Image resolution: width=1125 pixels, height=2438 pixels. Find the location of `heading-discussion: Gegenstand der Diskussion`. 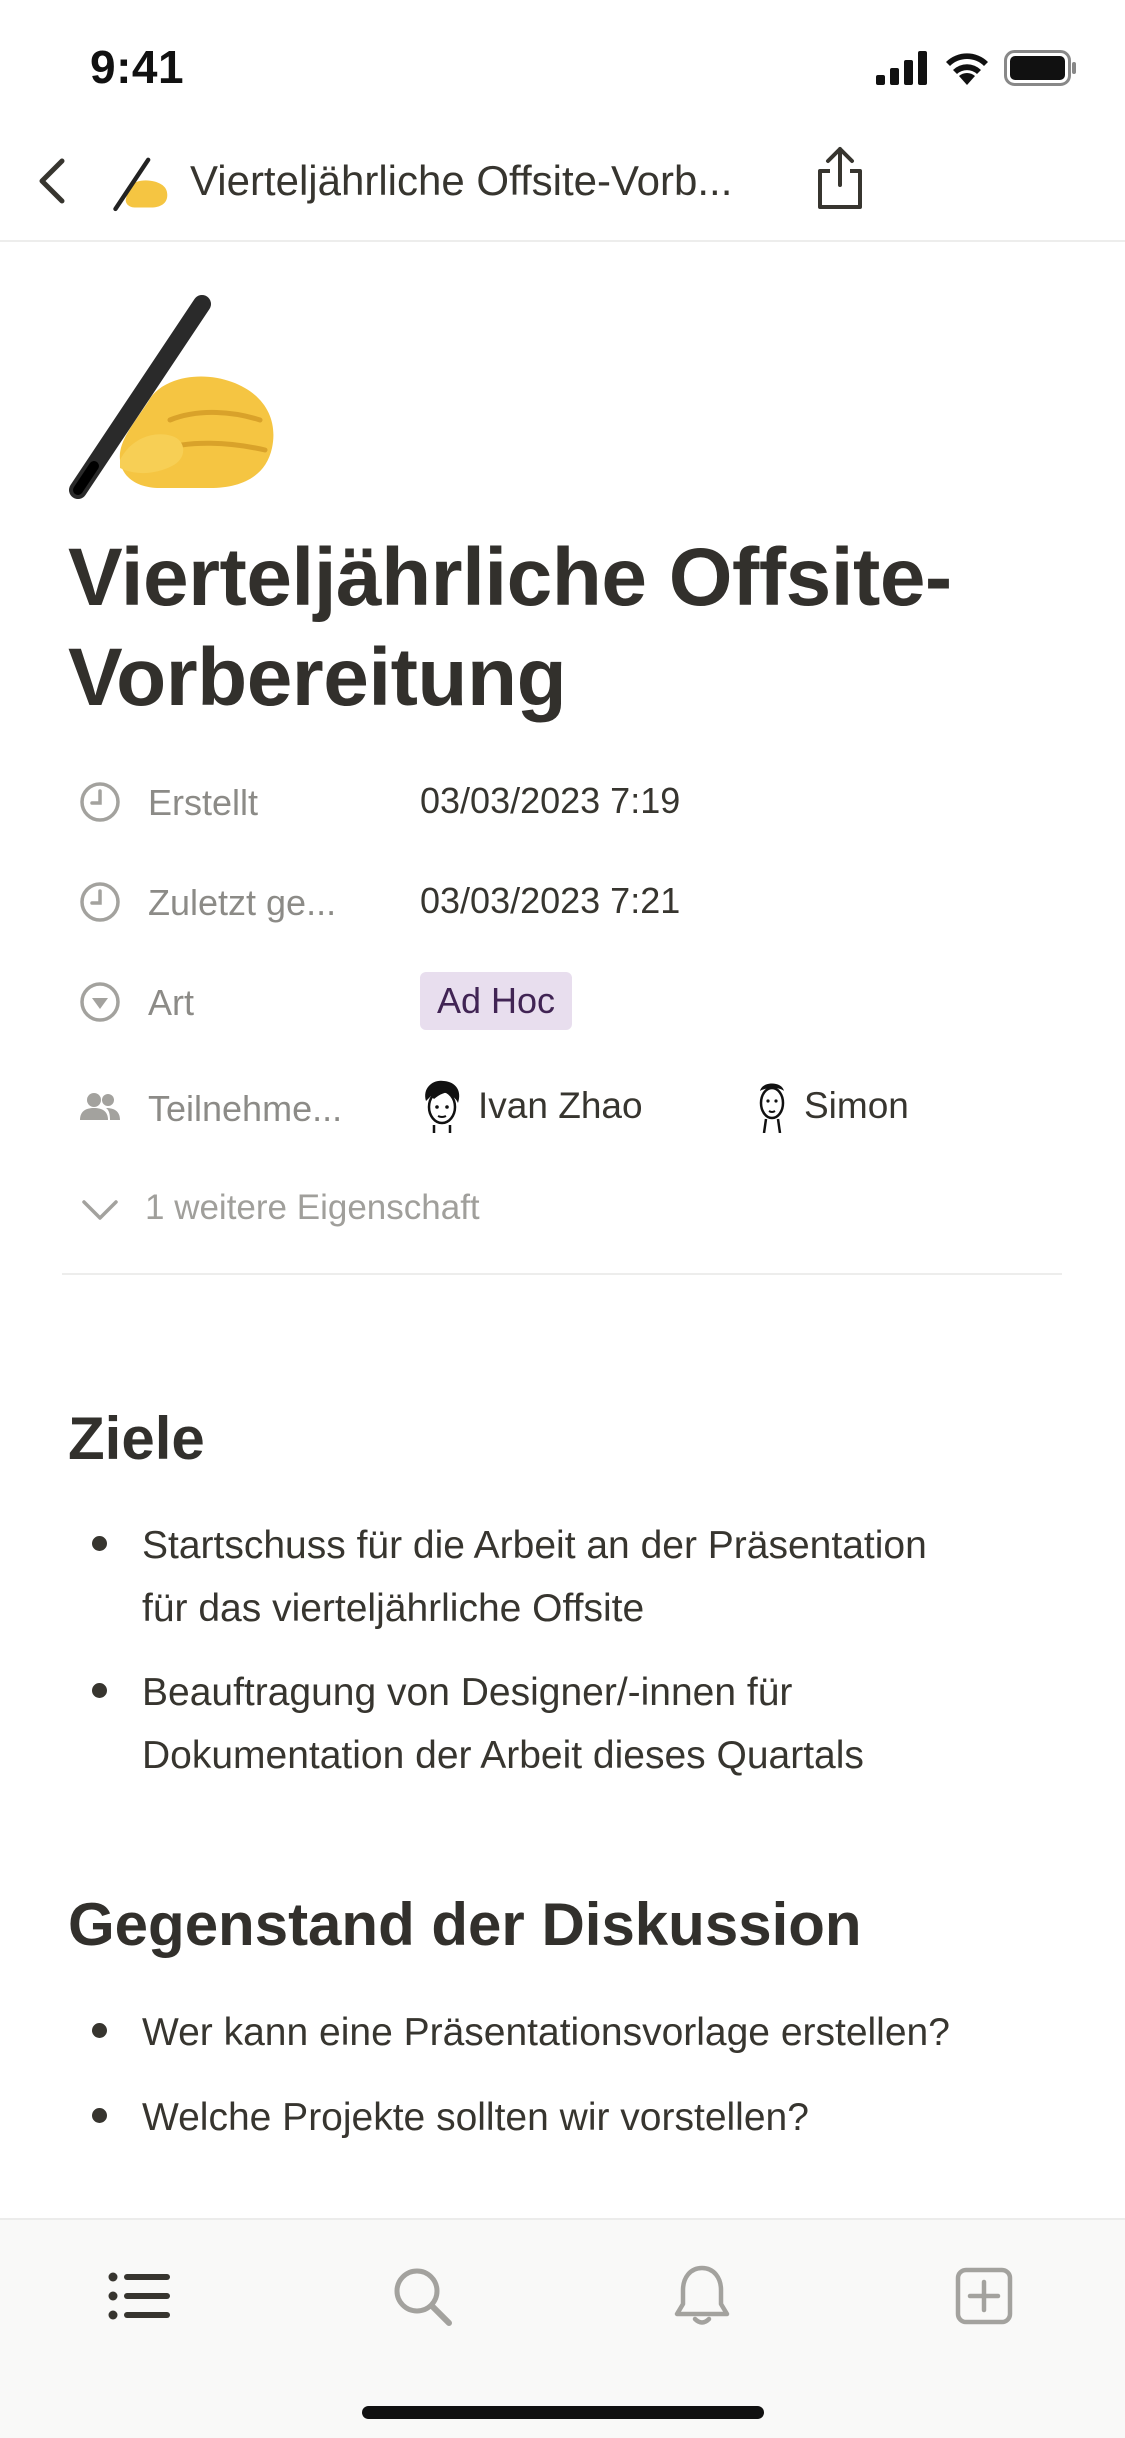

heading-discussion: Gegenstand der Diskussion is located at coordinates (465, 1924).